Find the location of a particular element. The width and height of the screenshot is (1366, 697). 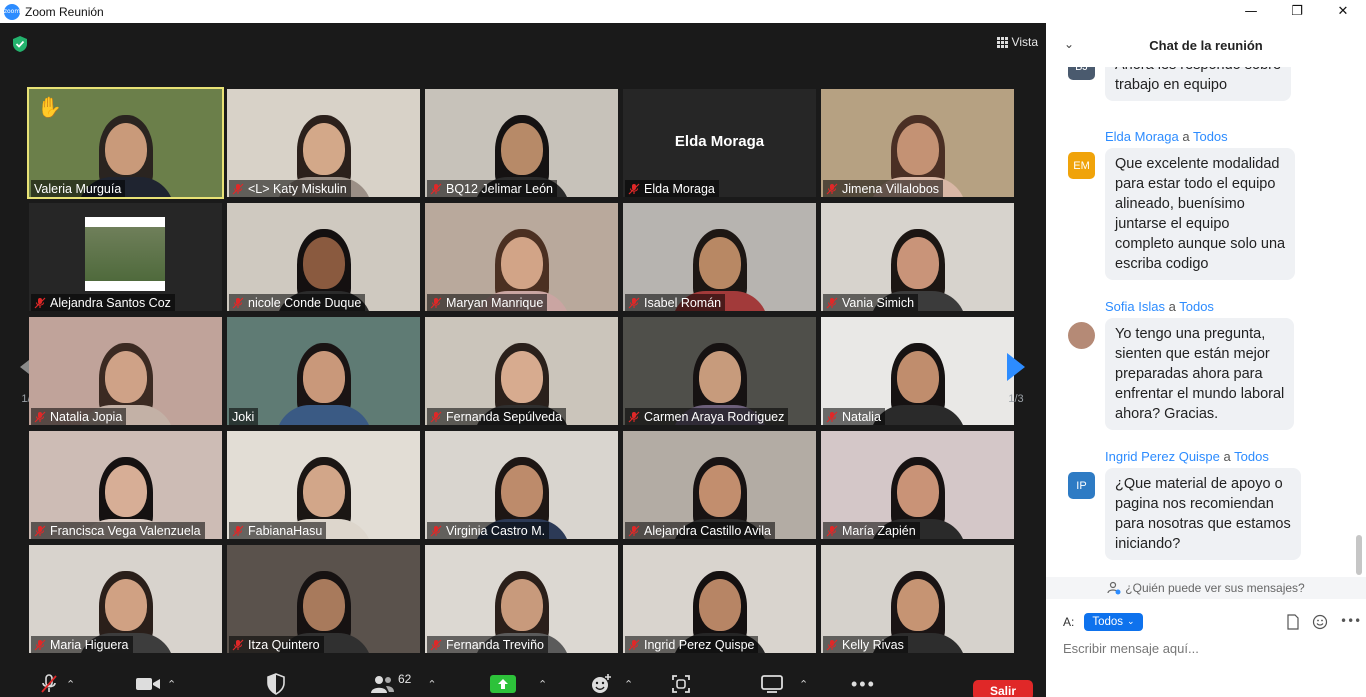

more-dots-icon: ••• is located at coordinates (863, 683).